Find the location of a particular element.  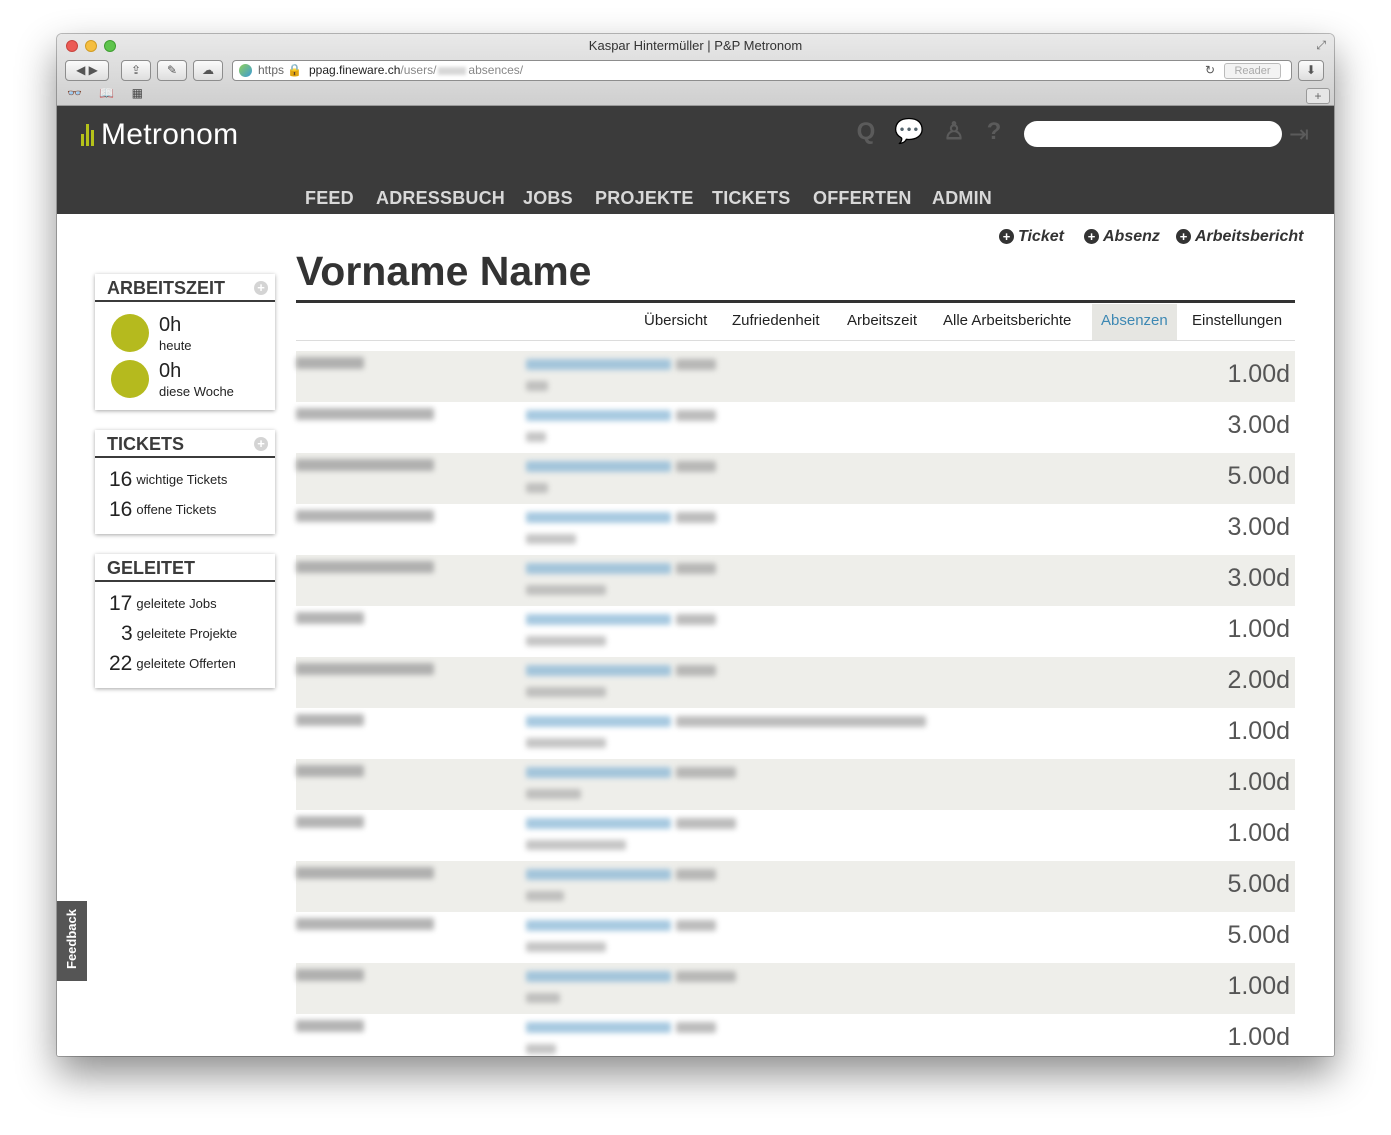

bookmarks-bar: 👓 📖 ▦ is located at coordinates (112, 93).